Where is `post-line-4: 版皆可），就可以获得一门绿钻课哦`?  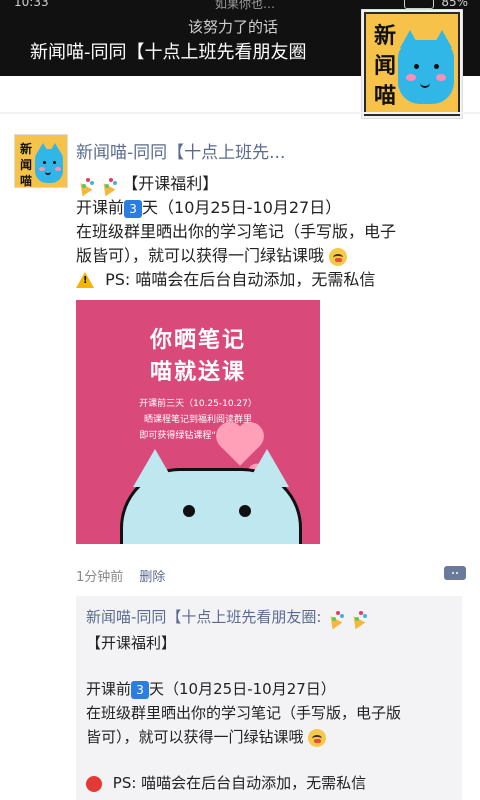
post-line-4: 版皆可），就可以获得一门绿钻课哦 is located at coordinates (212, 254).